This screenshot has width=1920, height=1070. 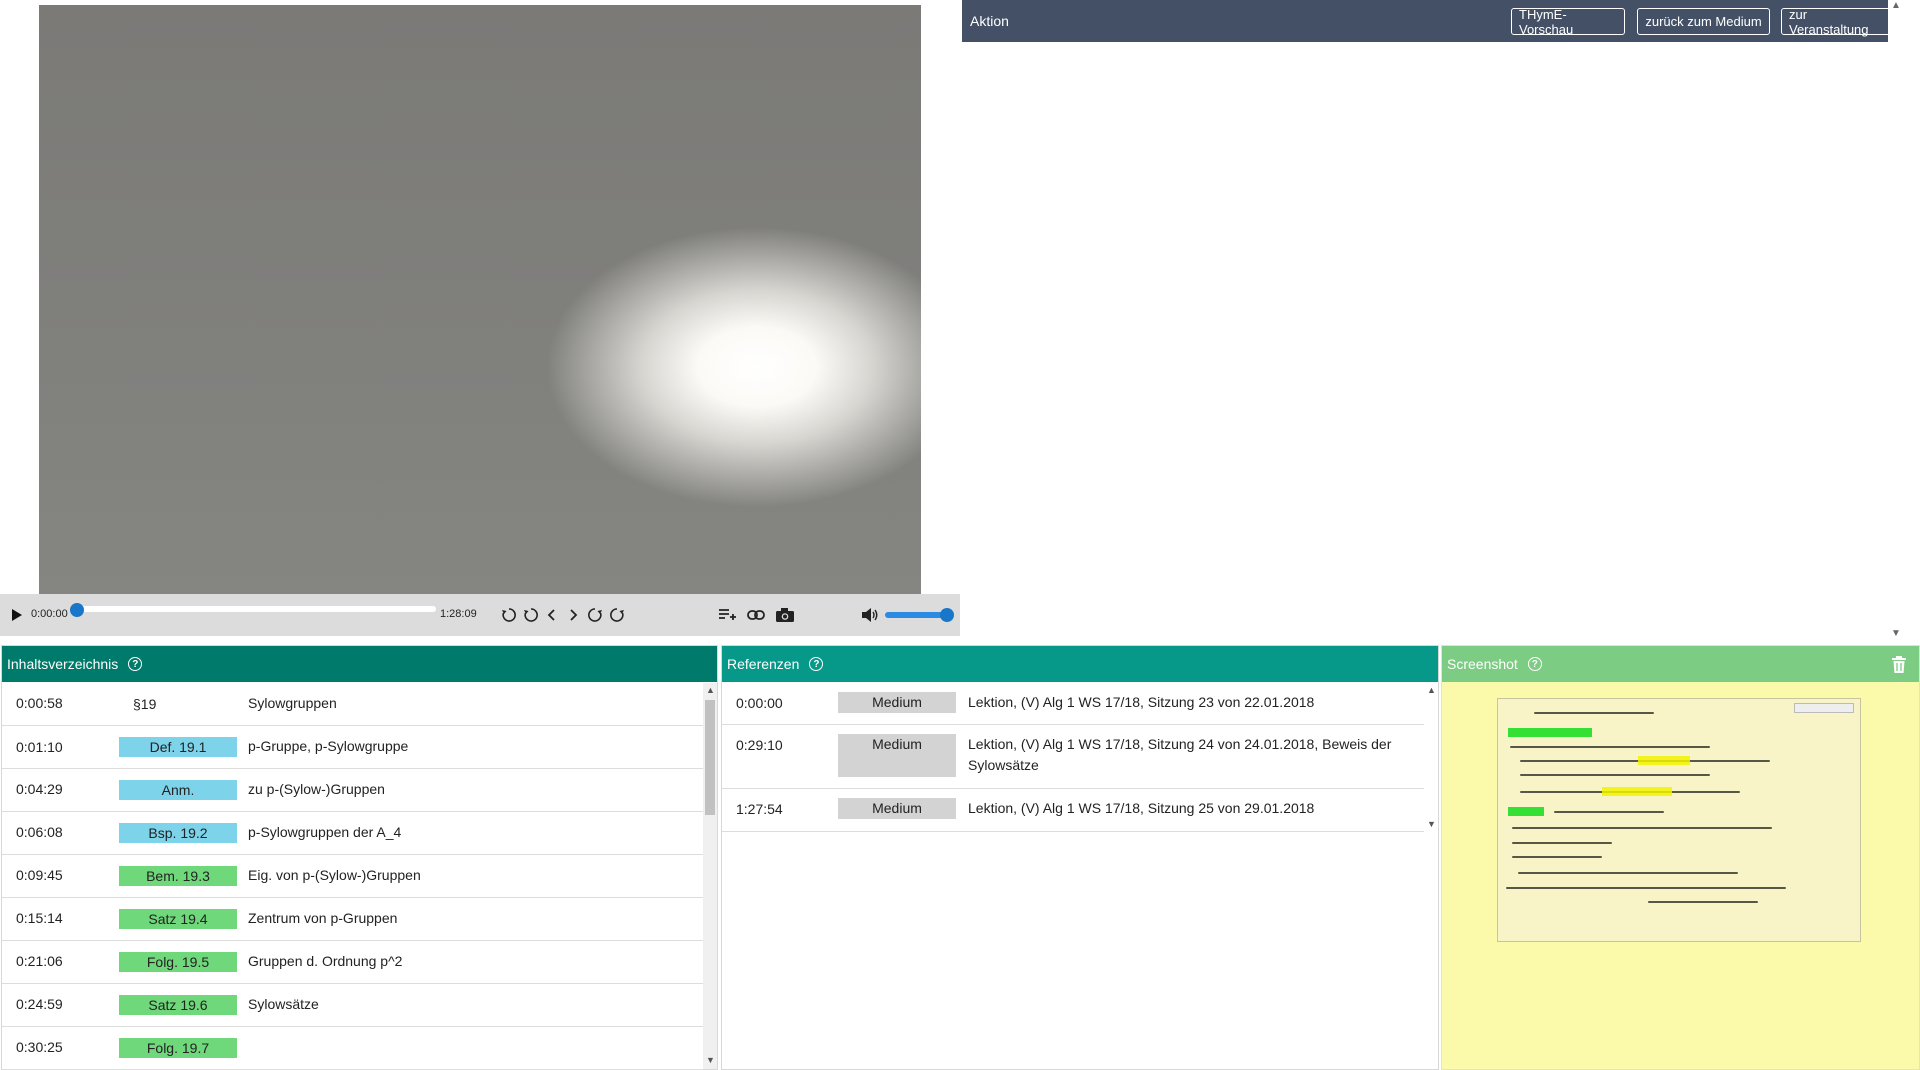 What do you see at coordinates (39, 918) in the screenshot?
I see `toc-time: 0:15:14` at bounding box center [39, 918].